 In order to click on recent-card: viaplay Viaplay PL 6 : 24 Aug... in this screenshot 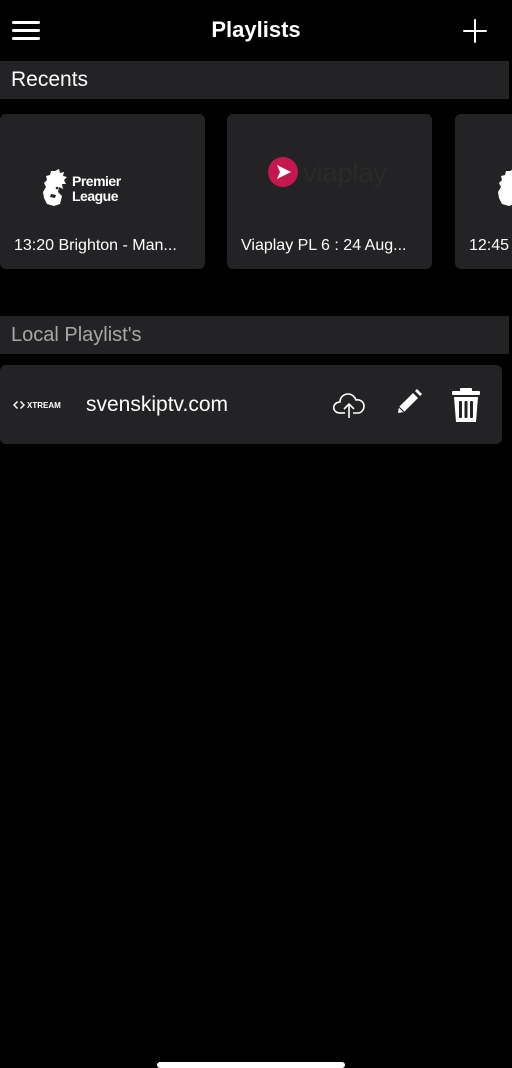, I will do `click(329, 191)`.